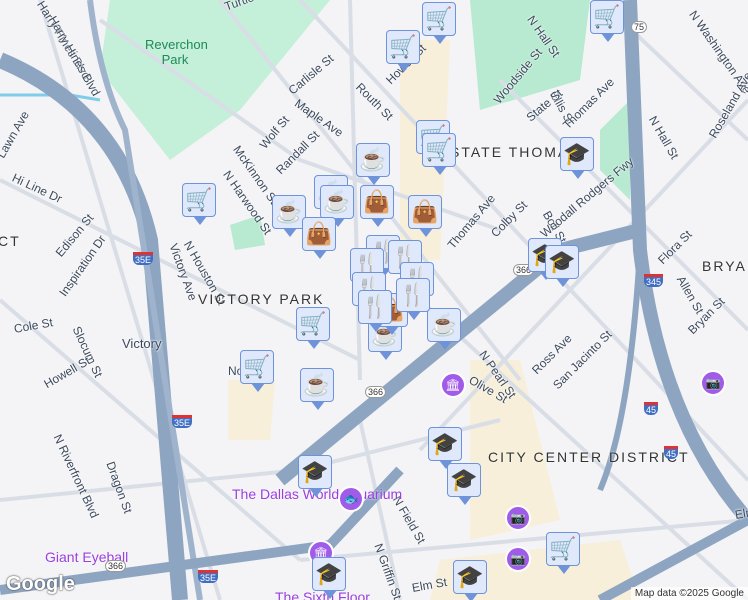  What do you see at coordinates (453, 385) in the screenshot?
I see `poi-pin-icon: 🏛` at bounding box center [453, 385].